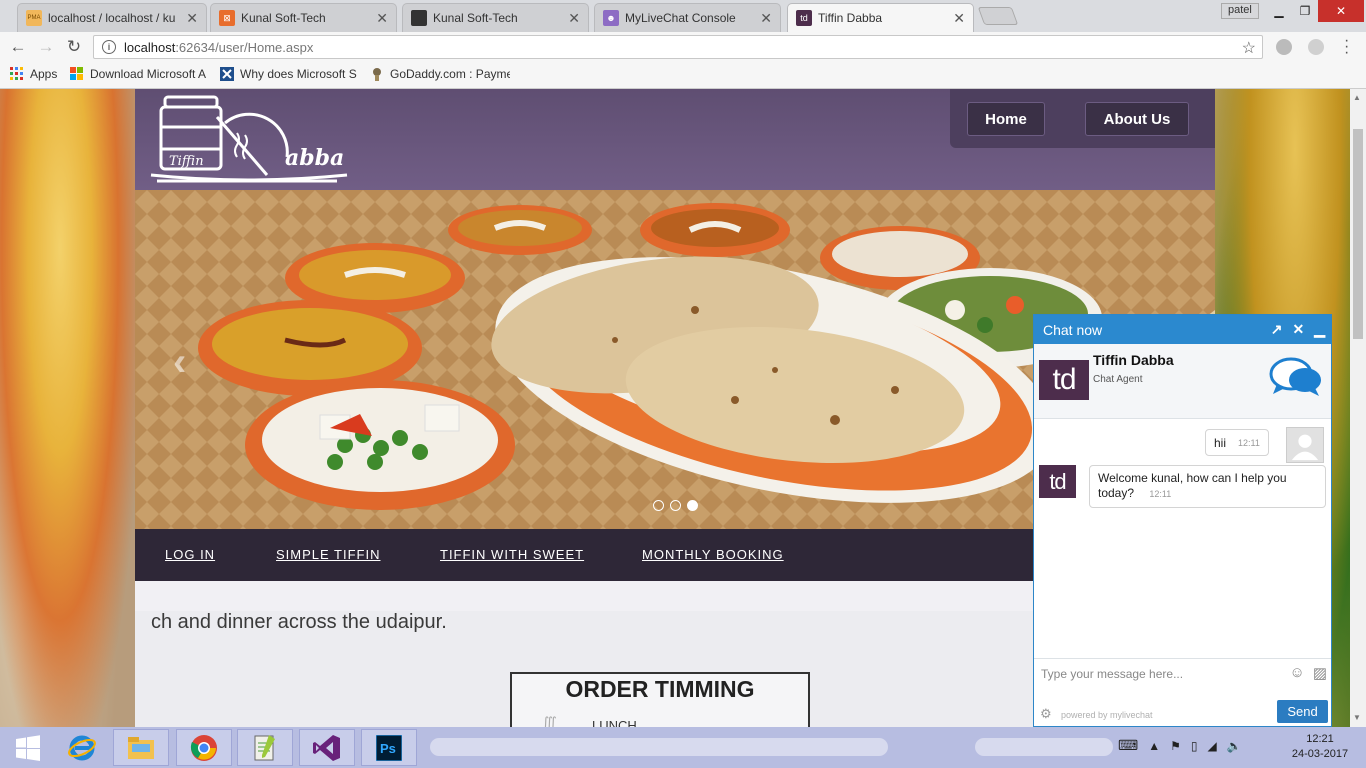 This screenshot has height=768, width=1366. What do you see at coordinates (150, 47) in the screenshot?
I see `url-host: localhost` at bounding box center [150, 47].